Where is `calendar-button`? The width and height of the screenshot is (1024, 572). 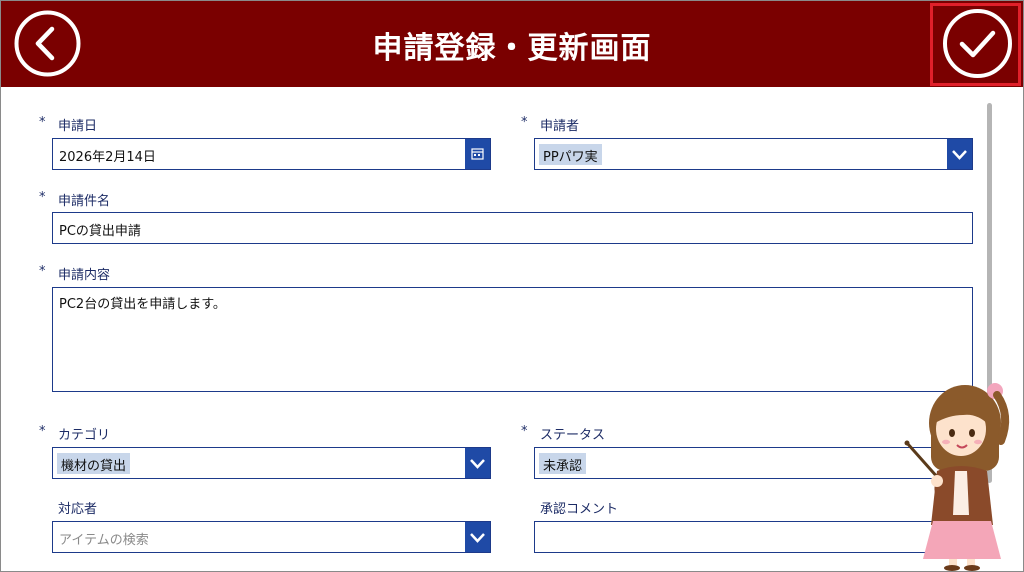 calendar-button is located at coordinates (477, 154).